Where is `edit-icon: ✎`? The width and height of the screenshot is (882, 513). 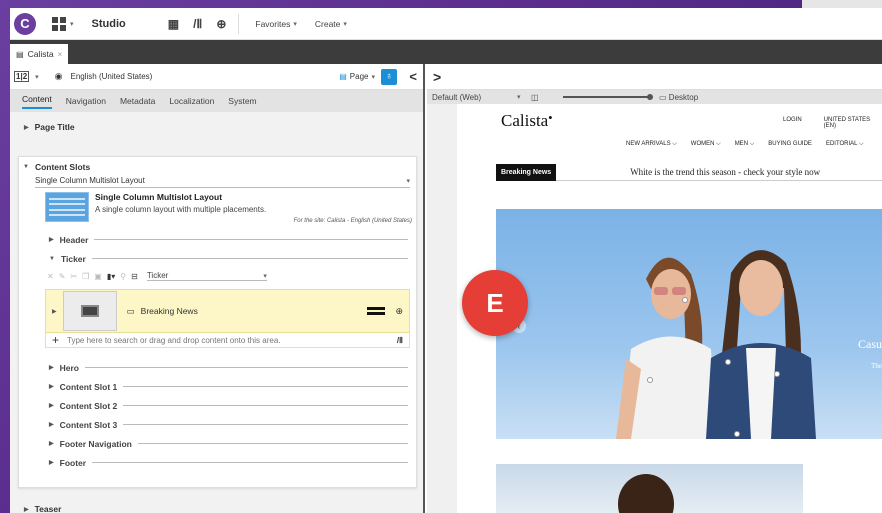 edit-icon: ✎ is located at coordinates (62, 276).